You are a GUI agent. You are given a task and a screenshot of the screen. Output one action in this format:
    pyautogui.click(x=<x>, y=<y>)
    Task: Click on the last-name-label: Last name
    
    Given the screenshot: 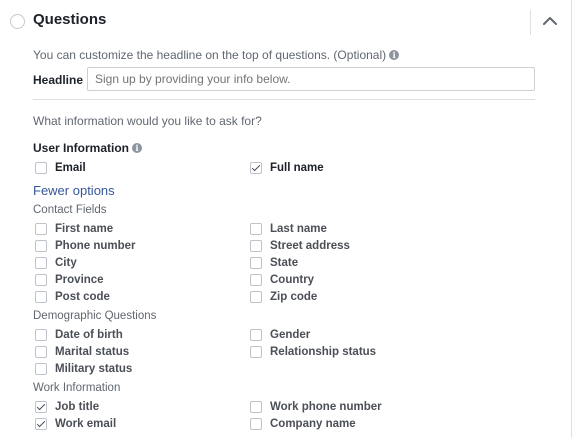 What is the action you would take?
    pyautogui.click(x=298, y=229)
    